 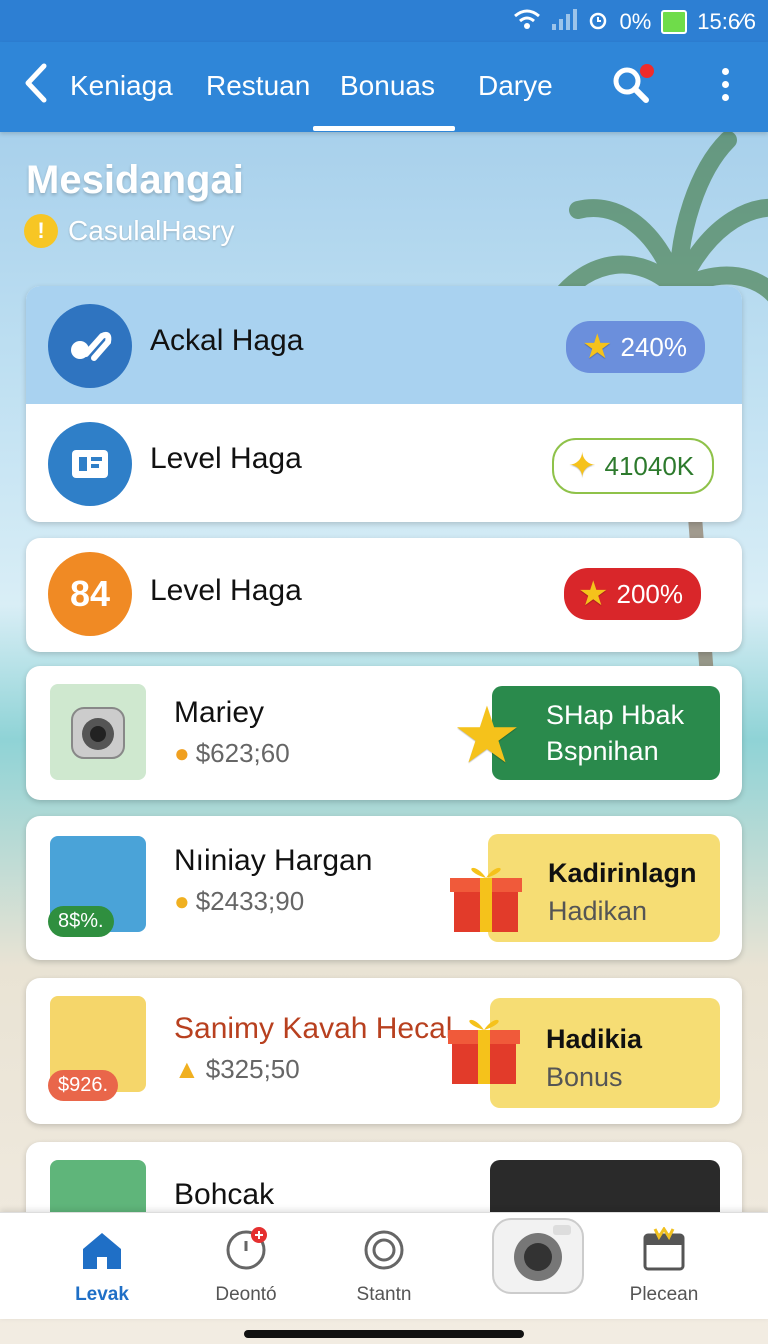 I want to click on nav-deonto: Deontó, so click(x=246, y=1266).